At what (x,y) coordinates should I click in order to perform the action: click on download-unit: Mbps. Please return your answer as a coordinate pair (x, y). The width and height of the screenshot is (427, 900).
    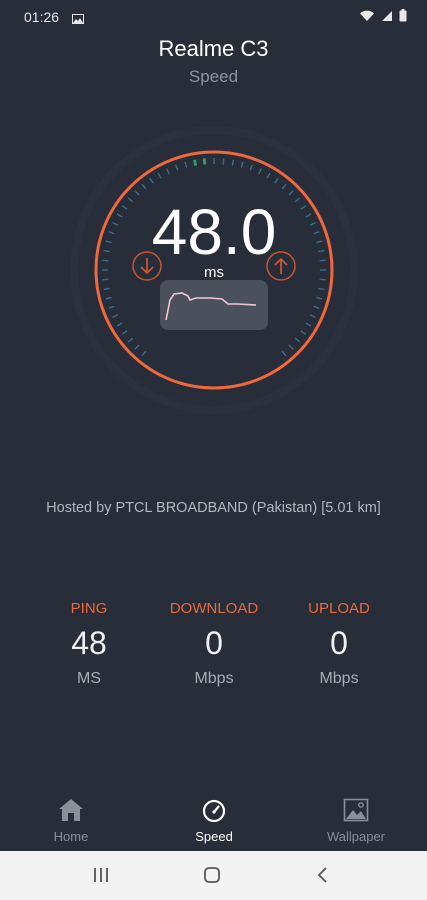
    Looking at the image, I should click on (214, 678).